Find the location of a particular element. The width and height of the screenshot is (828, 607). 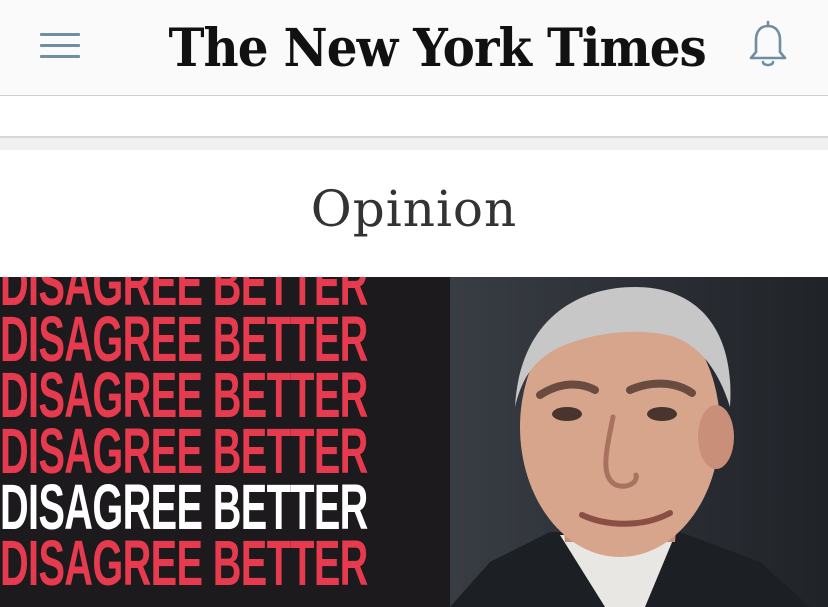

section-title: Opinion is located at coordinates (414, 209).